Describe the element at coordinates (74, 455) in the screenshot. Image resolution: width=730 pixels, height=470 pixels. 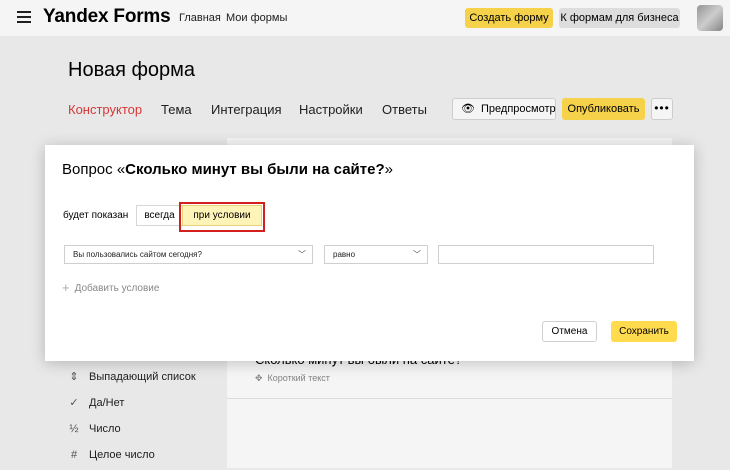
I see `hash-icon: #` at that location.